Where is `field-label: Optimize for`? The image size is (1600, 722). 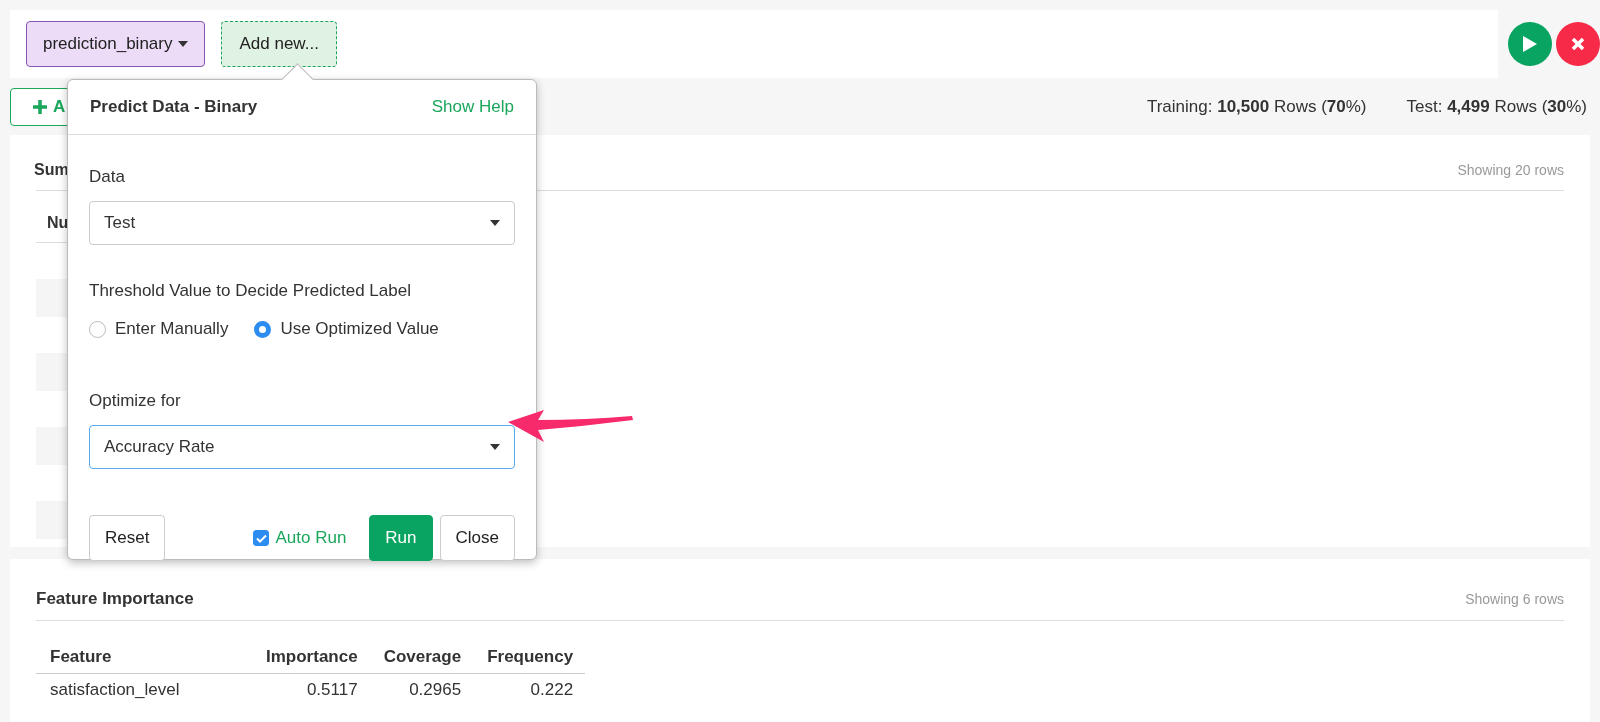
field-label: Optimize for is located at coordinates (135, 401).